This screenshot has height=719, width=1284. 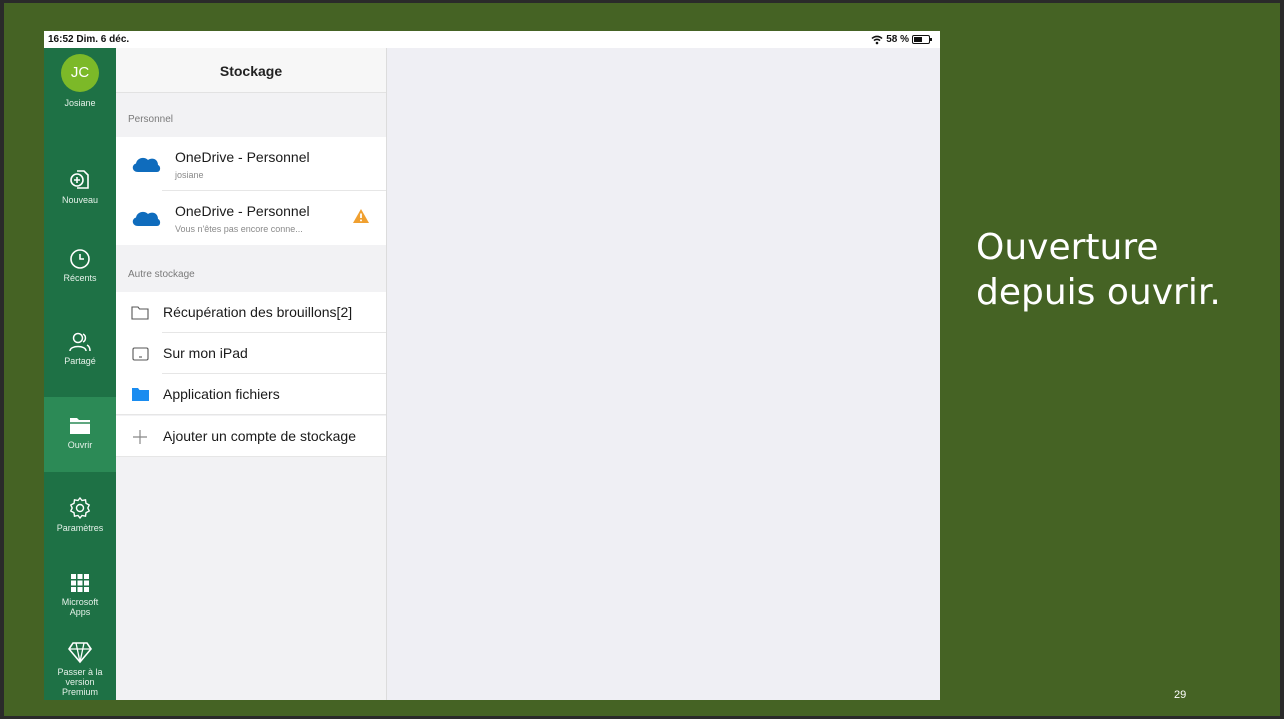 What do you see at coordinates (251, 353) in the screenshot?
I see `list-item-sur-mon-ipad: Sur mon iPad` at bounding box center [251, 353].